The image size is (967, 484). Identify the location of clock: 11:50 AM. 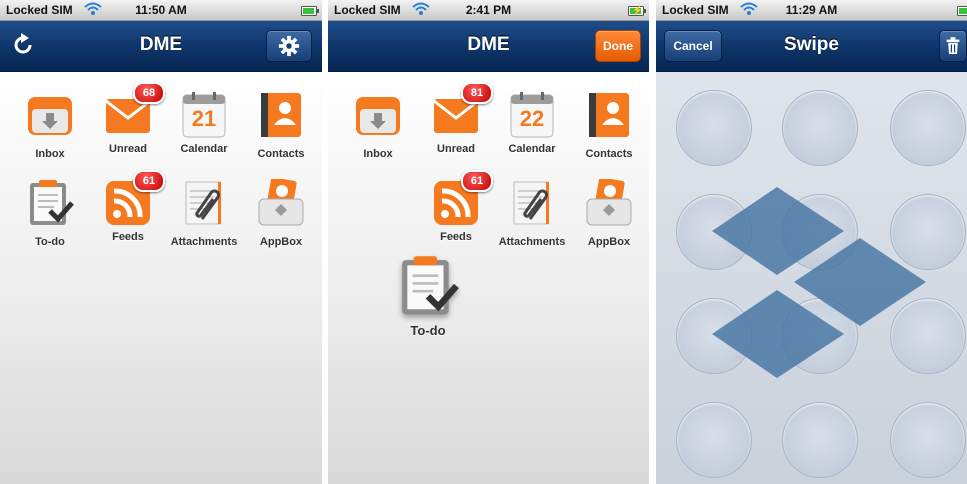
(161, 10).